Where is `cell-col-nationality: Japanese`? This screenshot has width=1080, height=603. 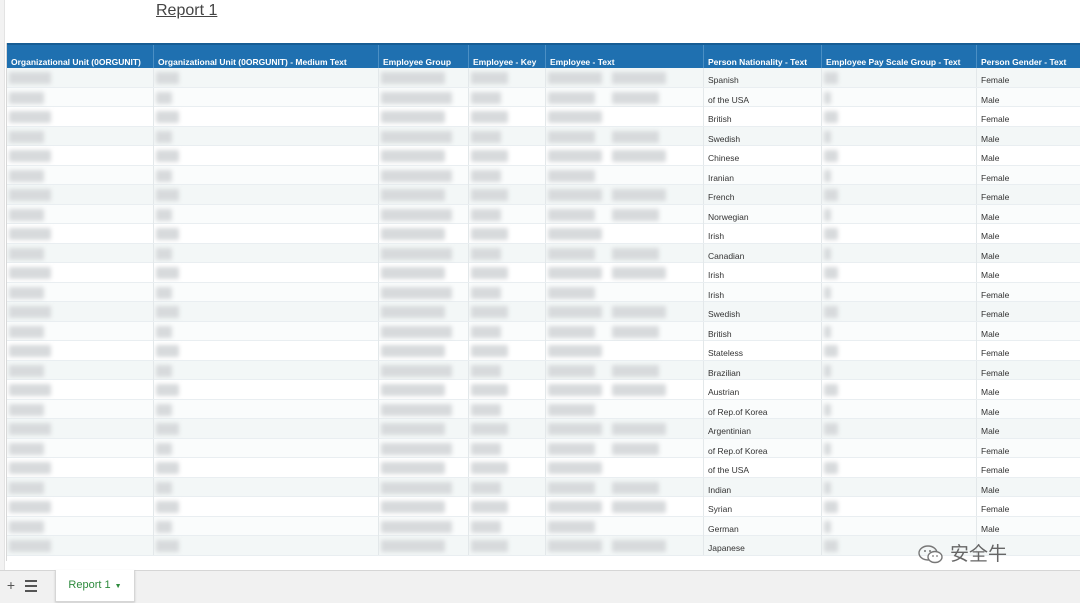
cell-col-nationality: Japanese is located at coordinates (763, 545).